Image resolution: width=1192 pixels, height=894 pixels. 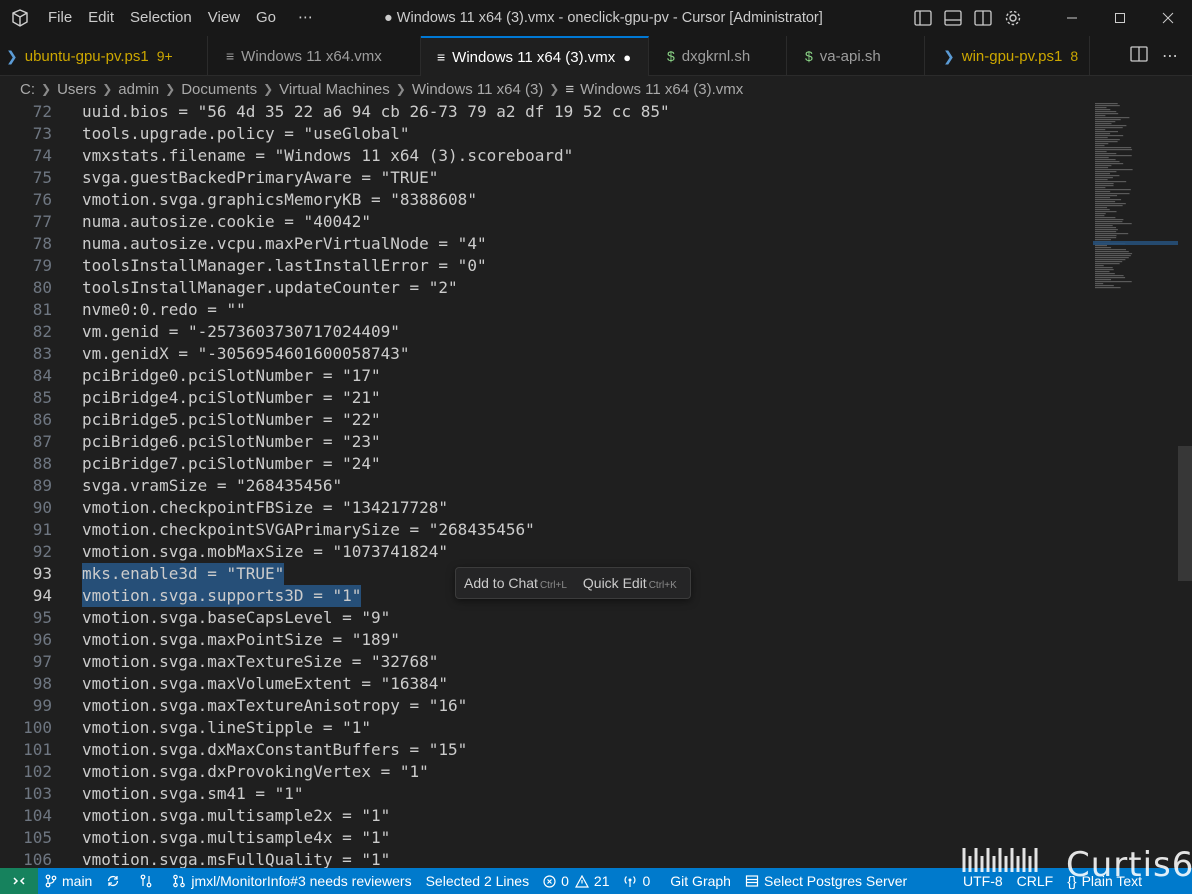 What do you see at coordinates (115, 881) in the screenshot?
I see `sync-button` at bounding box center [115, 881].